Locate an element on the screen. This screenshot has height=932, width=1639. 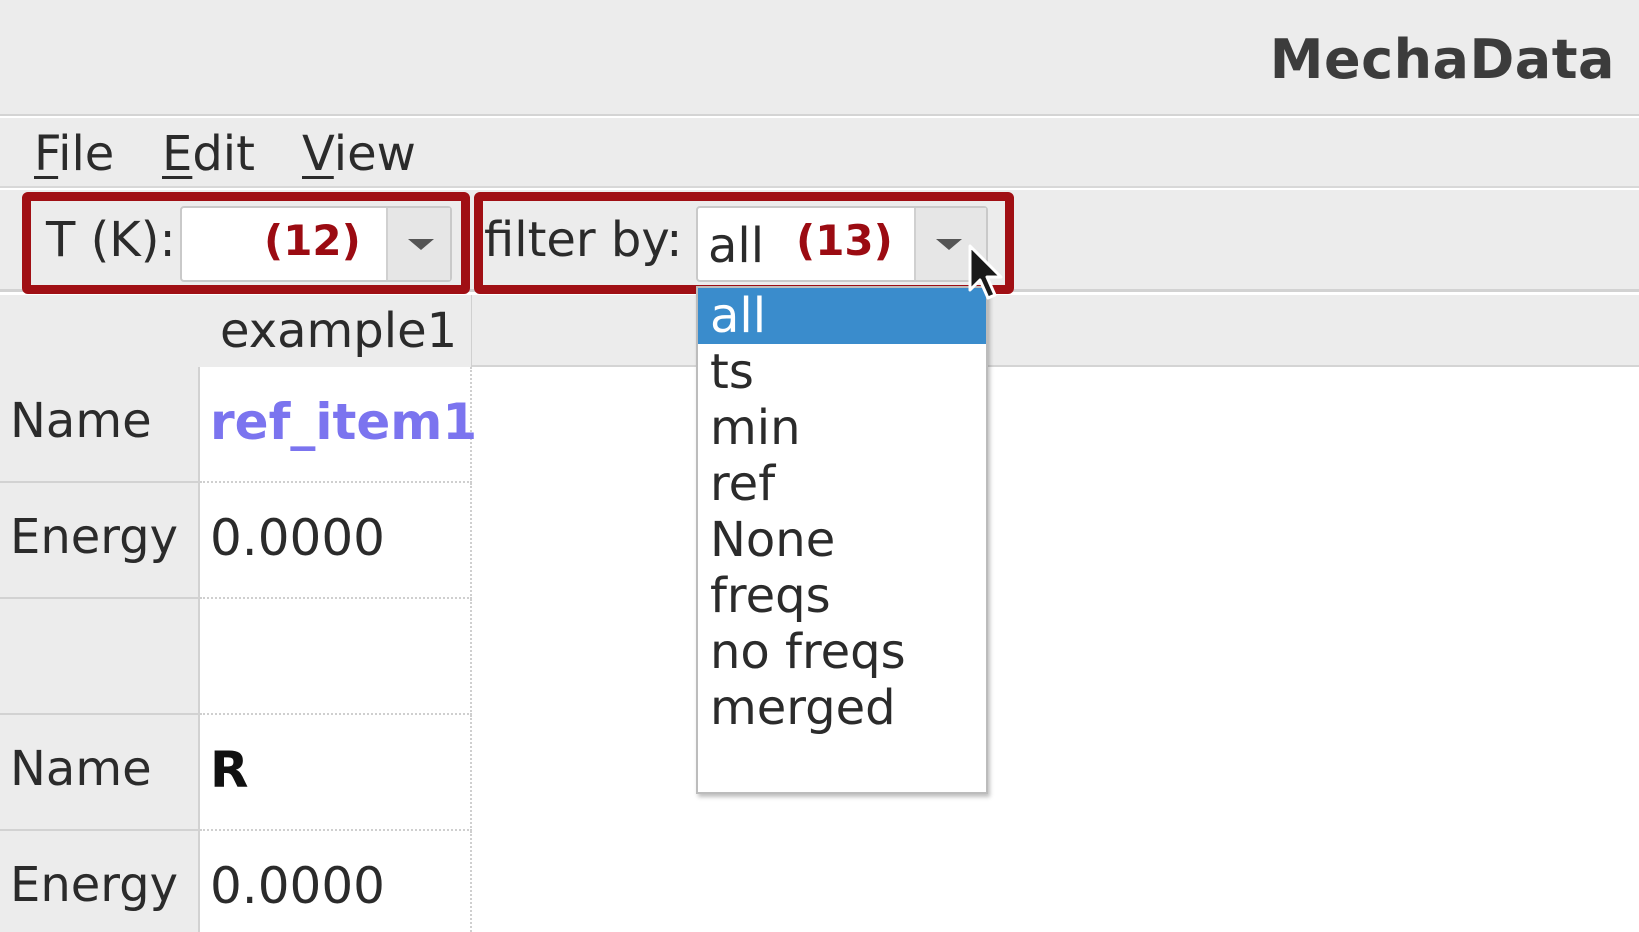
menu-edit: Edit is located at coordinates (208, 154).